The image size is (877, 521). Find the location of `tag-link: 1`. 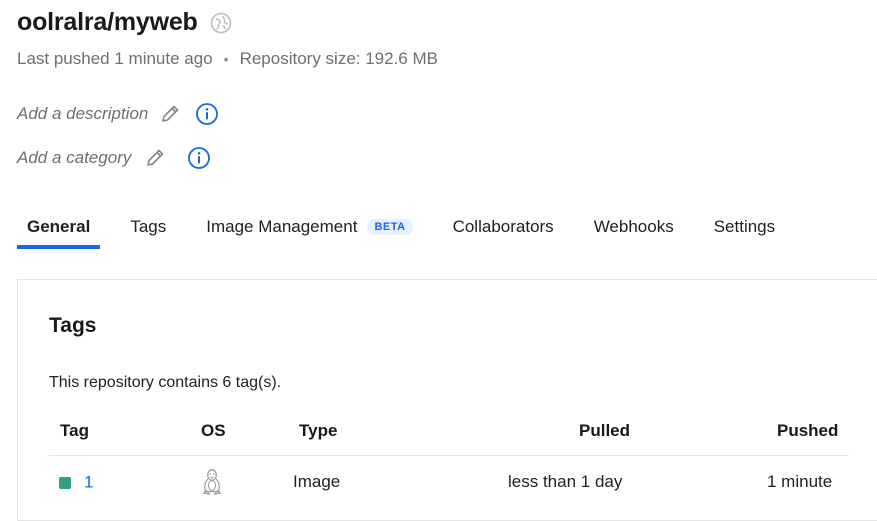

tag-link: 1 is located at coordinates (88, 482).